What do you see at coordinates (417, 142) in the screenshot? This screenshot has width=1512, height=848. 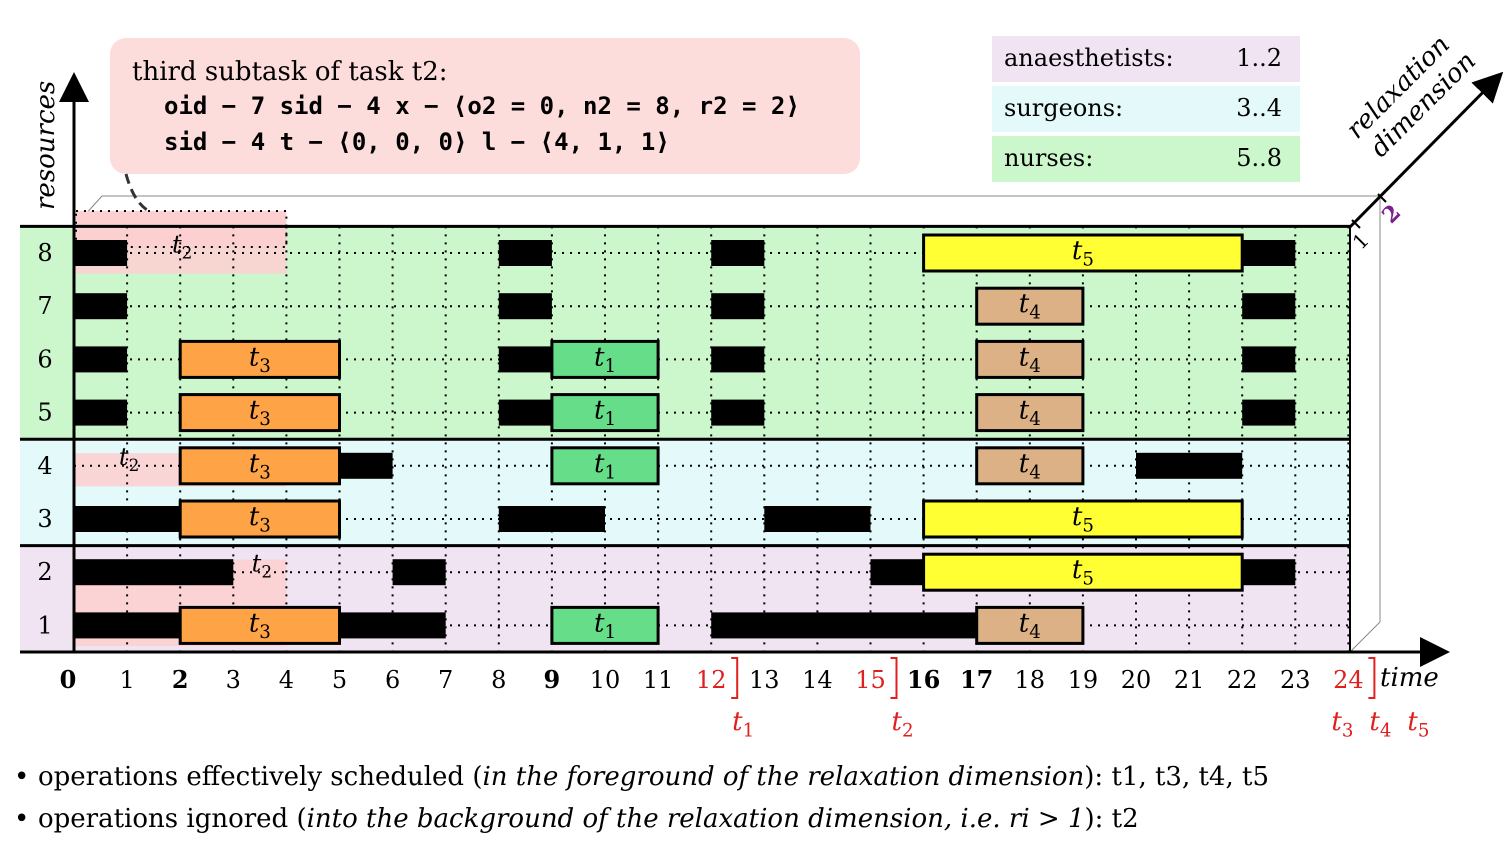 I see `callout-line2: sid − 4 t − ⟨0, 0, 0⟩ l − ⟨4, 1, 1⟩` at bounding box center [417, 142].